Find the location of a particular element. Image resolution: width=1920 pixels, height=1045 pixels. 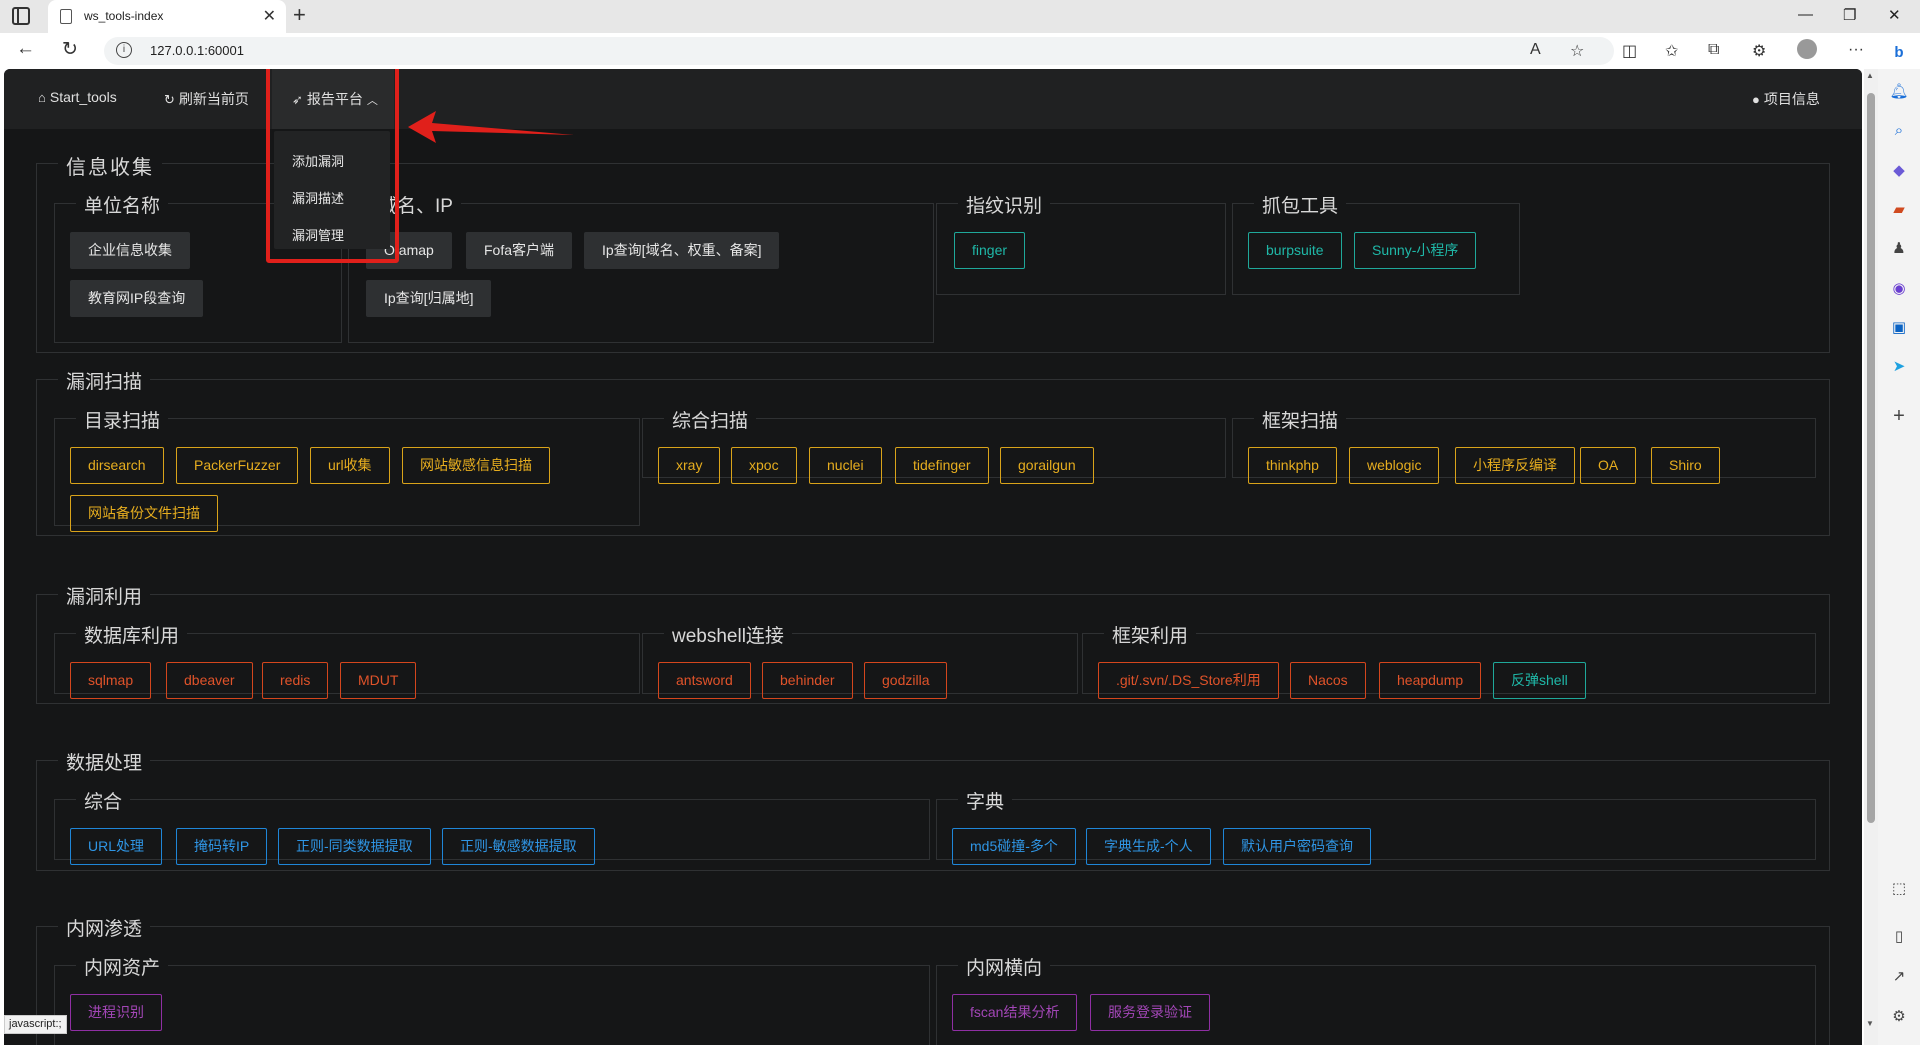

split-screen-icon: ◫ is located at coordinates (1629, 51).